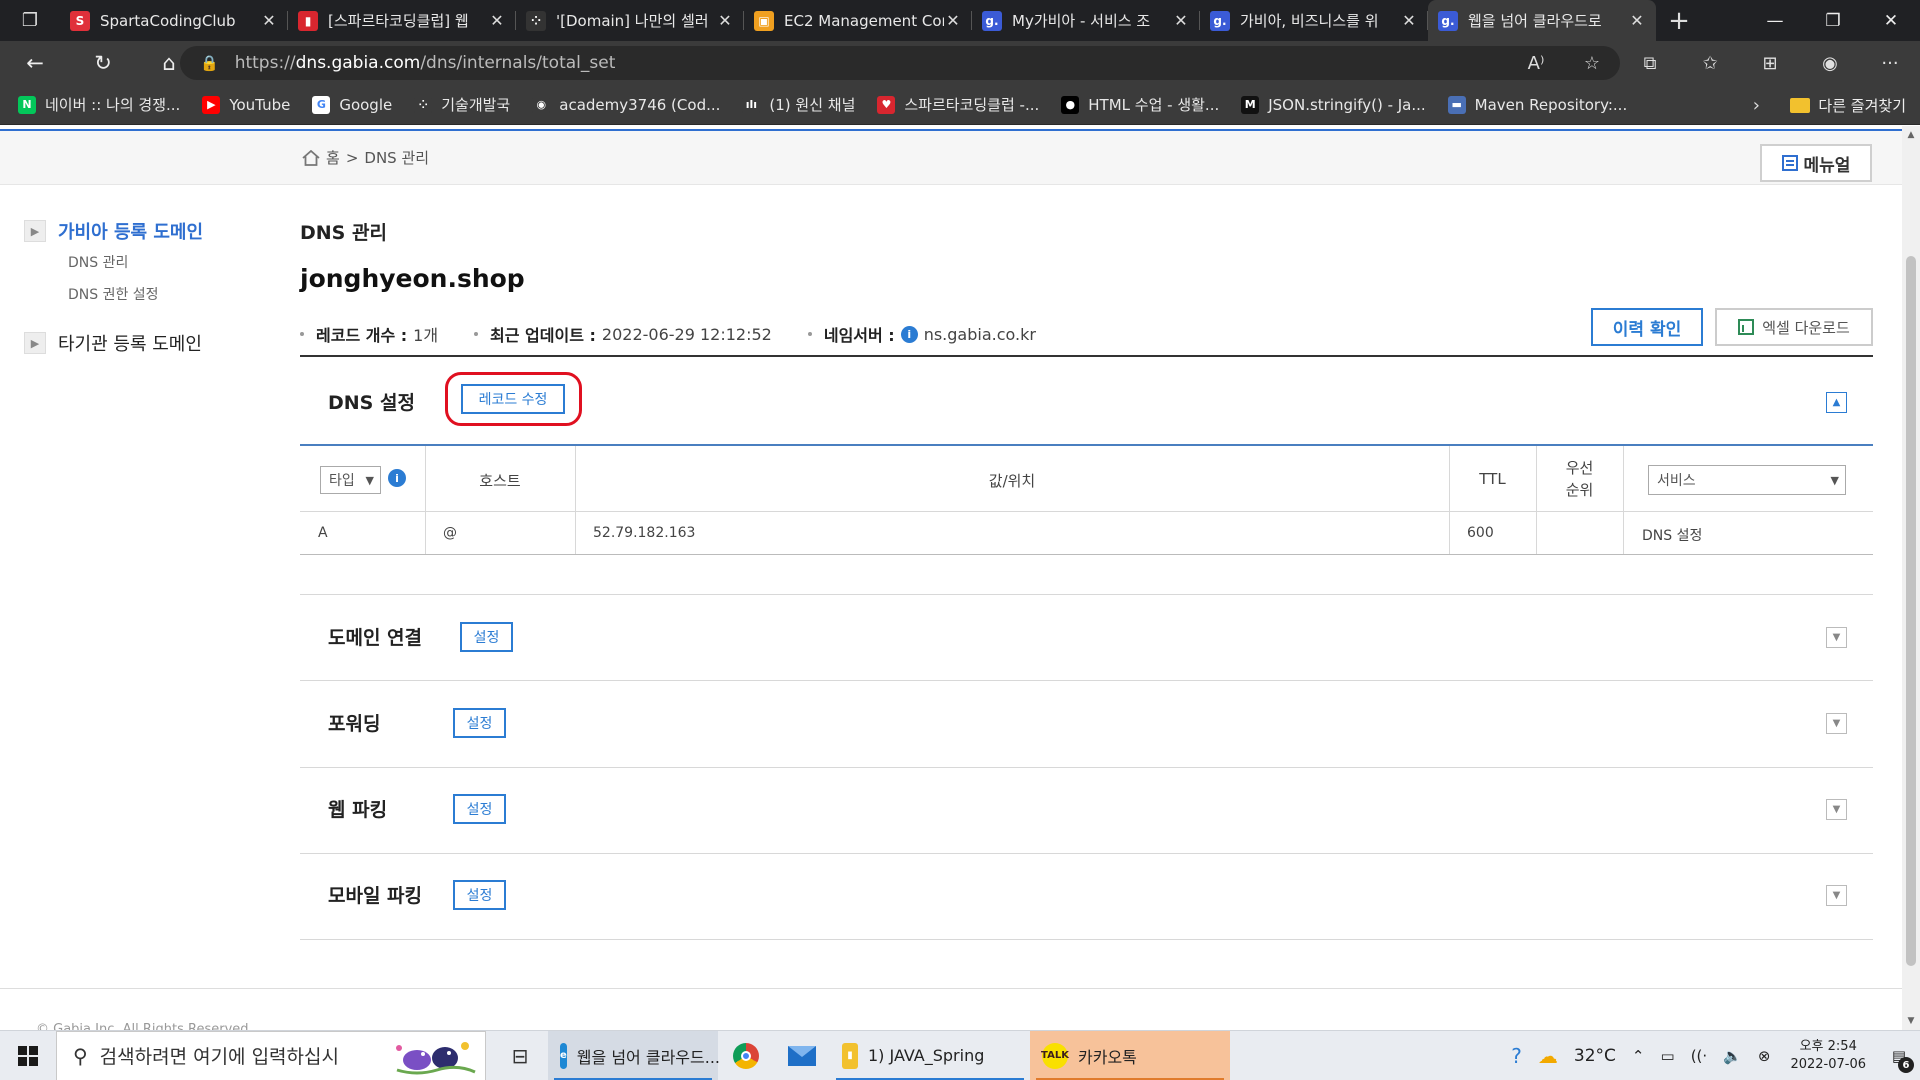 The height and width of the screenshot is (1080, 1920). What do you see at coordinates (1848, 105) in the screenshot?
I see `other-bookmarks-folder: 다른 즐겨찾기` at bounding box center [1848, 105].